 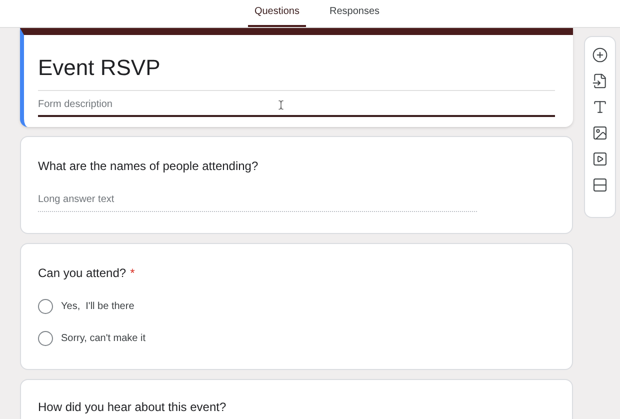 I want to click on file-import-icon, so click(x=600, y=81).